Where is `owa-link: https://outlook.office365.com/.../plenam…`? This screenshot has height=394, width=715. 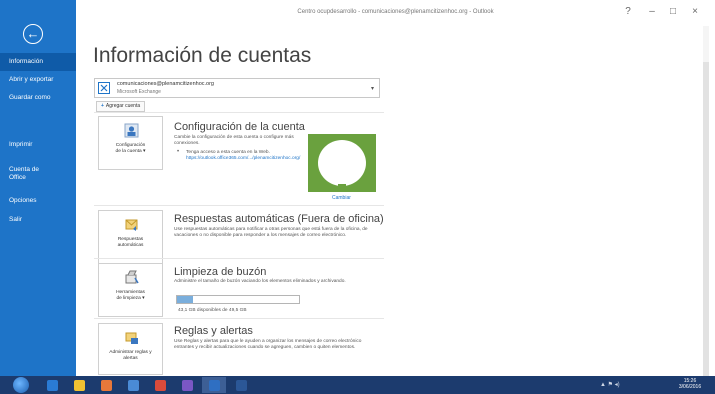
owa-link: https://outlook.office365.com/.../plenam… is located at coordinates (243, 159).